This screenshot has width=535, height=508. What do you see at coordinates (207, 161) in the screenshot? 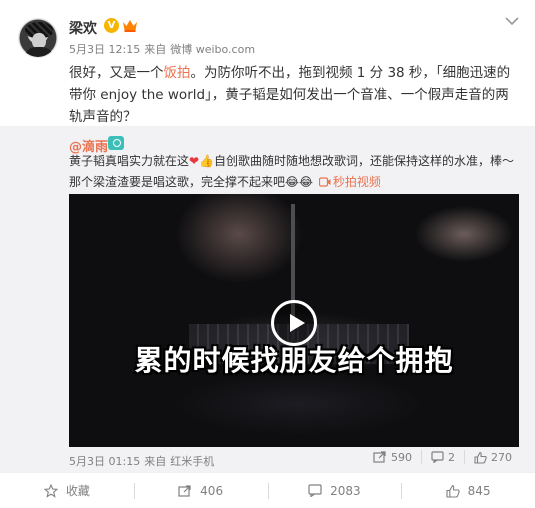
I see `thumbs-up-icon: 👍` at bounding box center [207, 161].